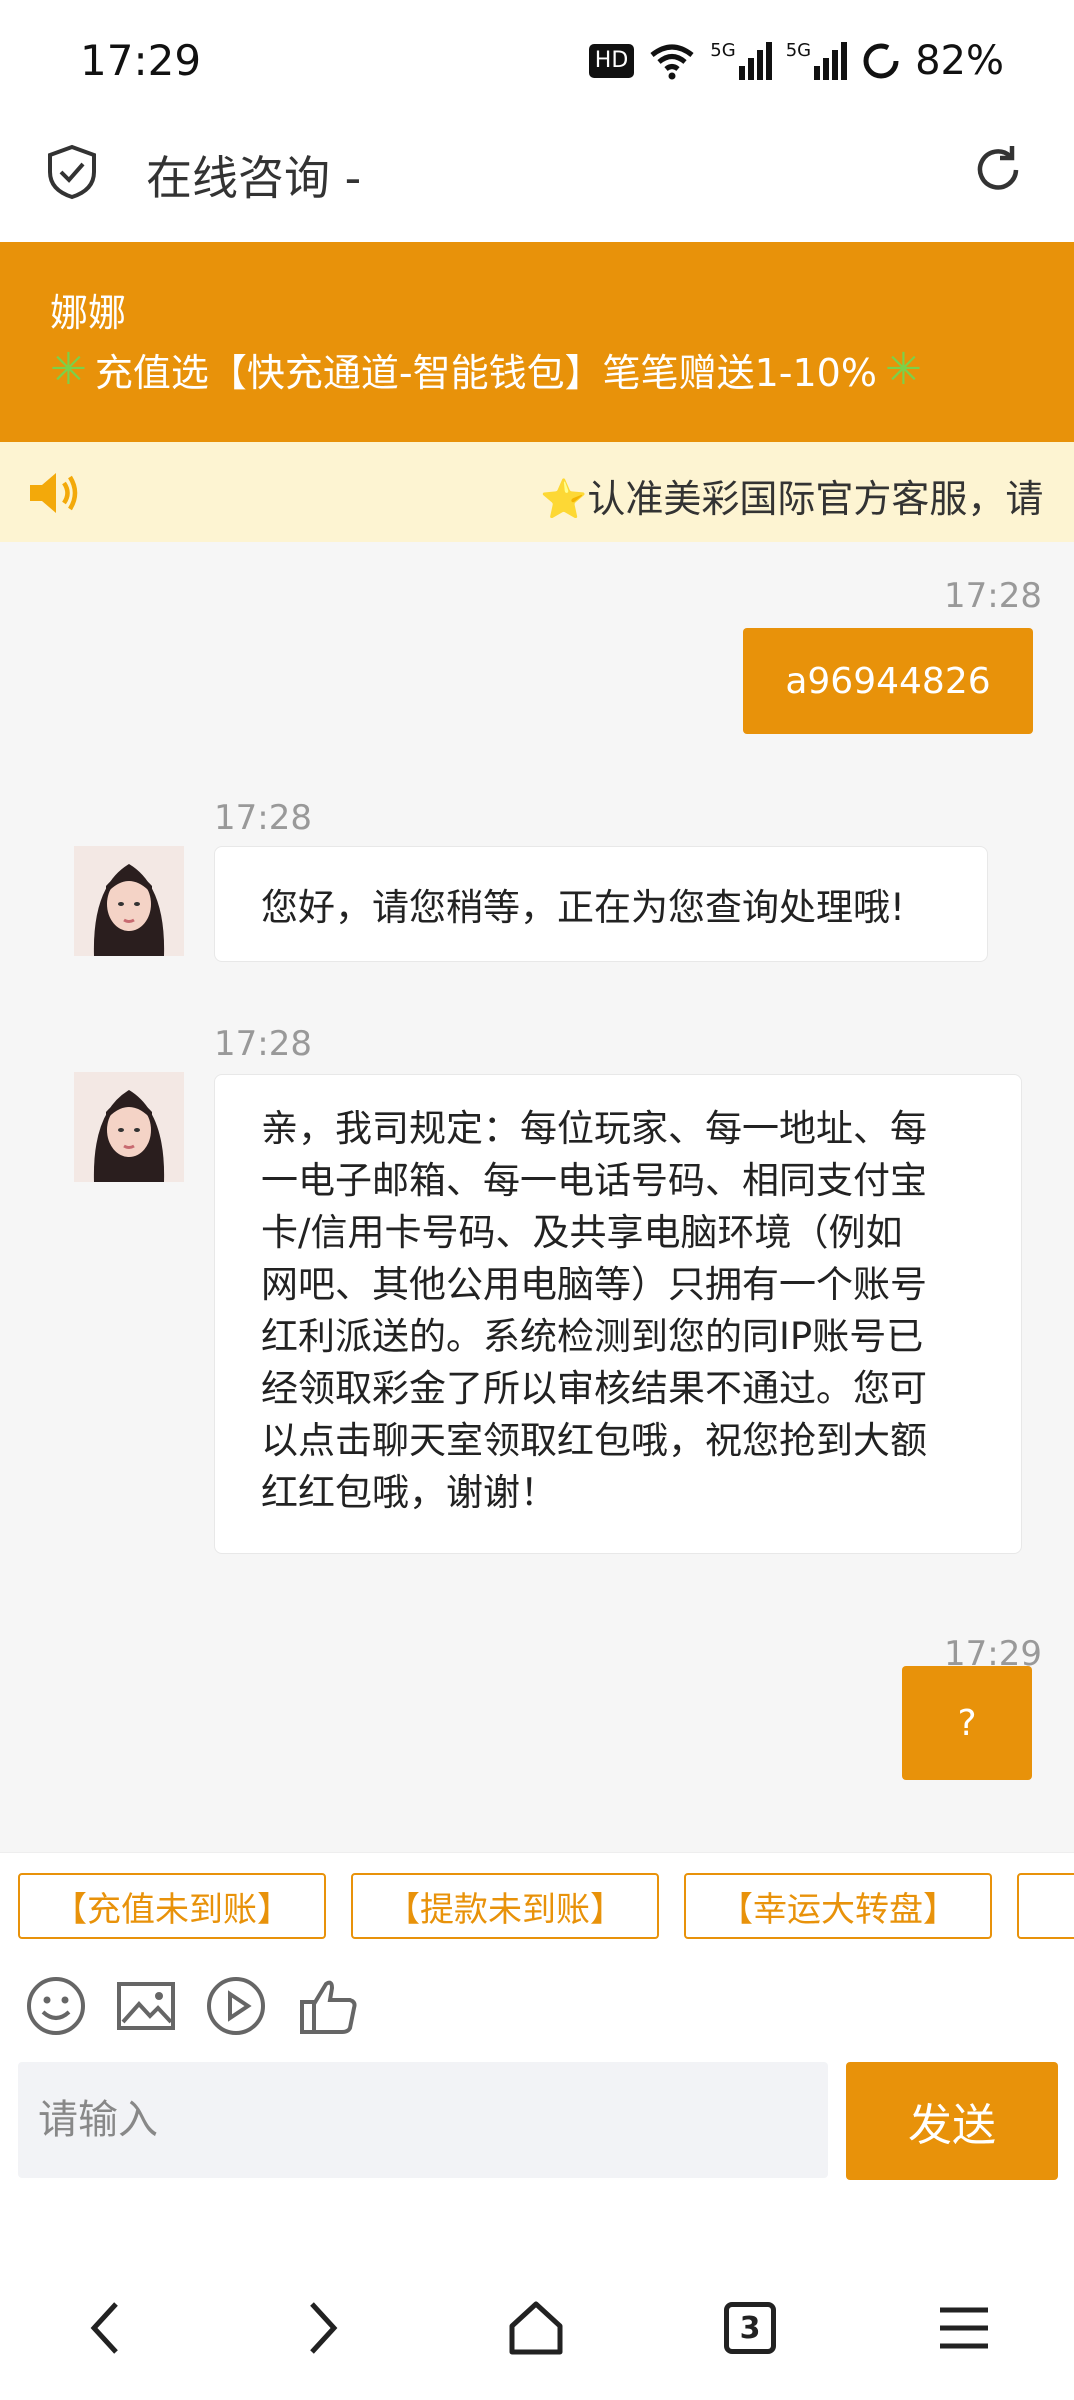 The image size is (1074, 2400). I want to click on menu-button, so click(964, 2328).